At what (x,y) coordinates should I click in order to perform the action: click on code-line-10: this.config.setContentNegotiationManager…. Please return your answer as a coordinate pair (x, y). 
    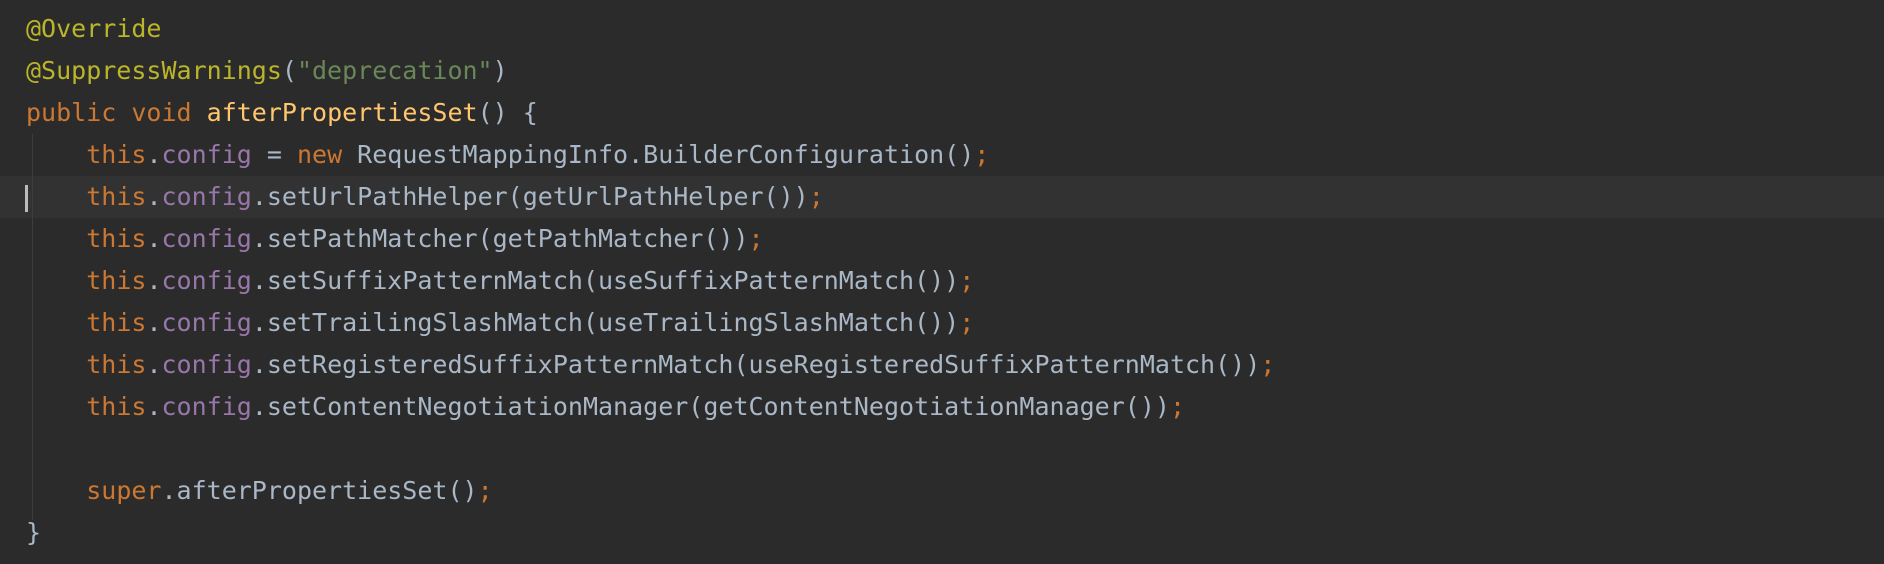
    Looking at the image, I should click on (650, 407).